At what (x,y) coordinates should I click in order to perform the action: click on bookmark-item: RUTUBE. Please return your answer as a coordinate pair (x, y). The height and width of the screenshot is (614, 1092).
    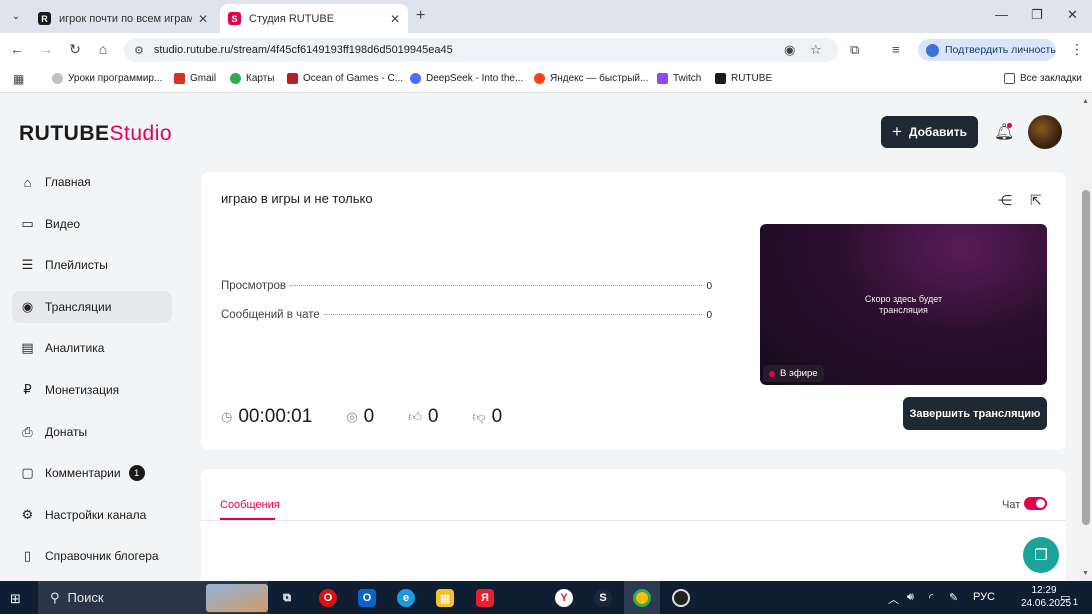
    Looking at the image, I should click on (743, 78).